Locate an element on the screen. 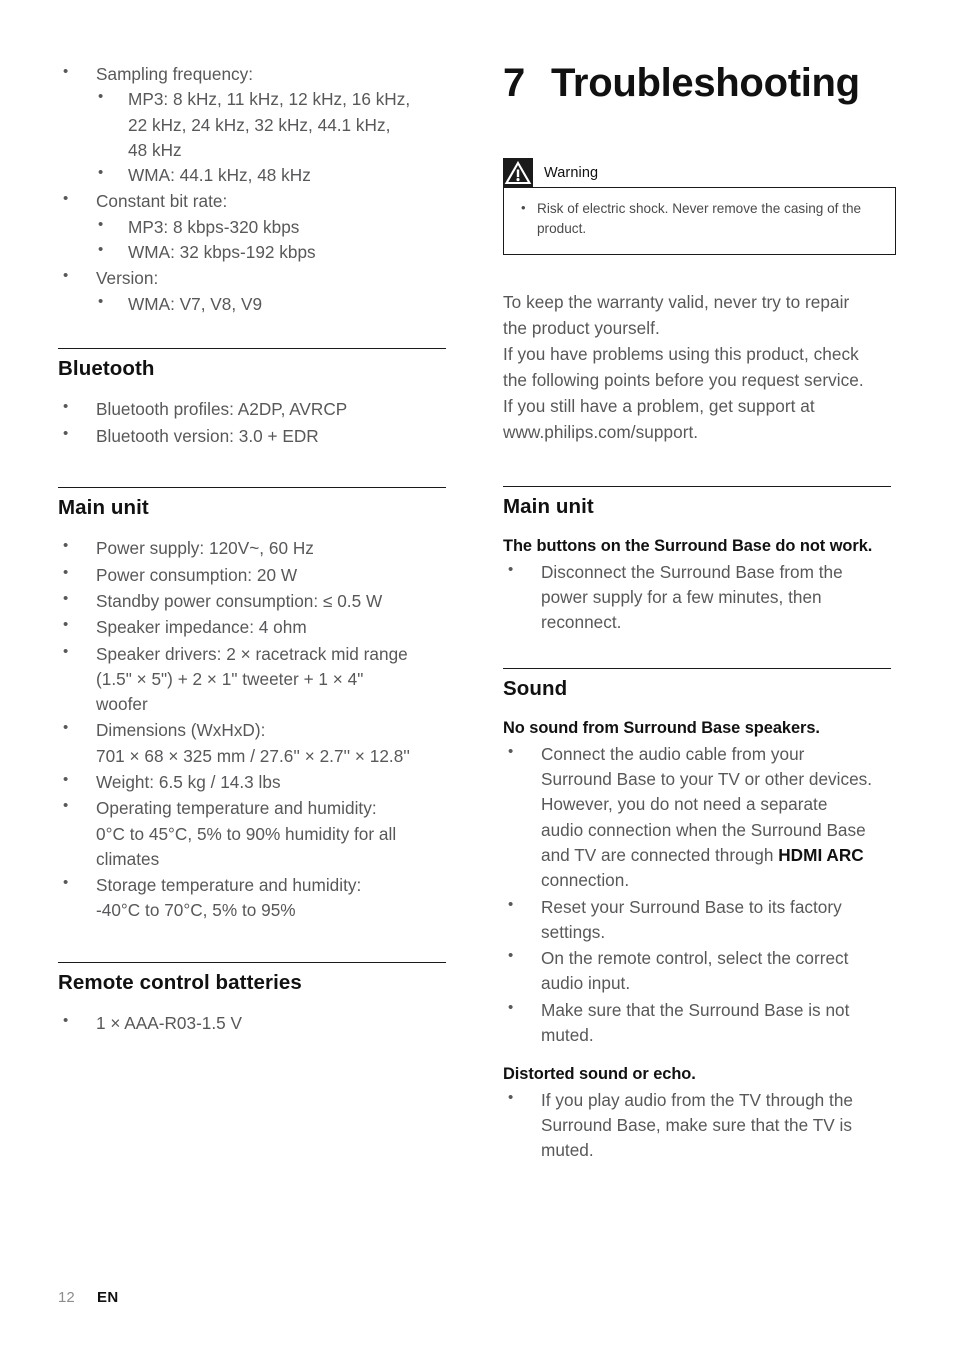 This screenshot has height=1350, width=954. spec-line: Standby power consumption: ≤ 0.5 W is located at coordinates (239, 601).